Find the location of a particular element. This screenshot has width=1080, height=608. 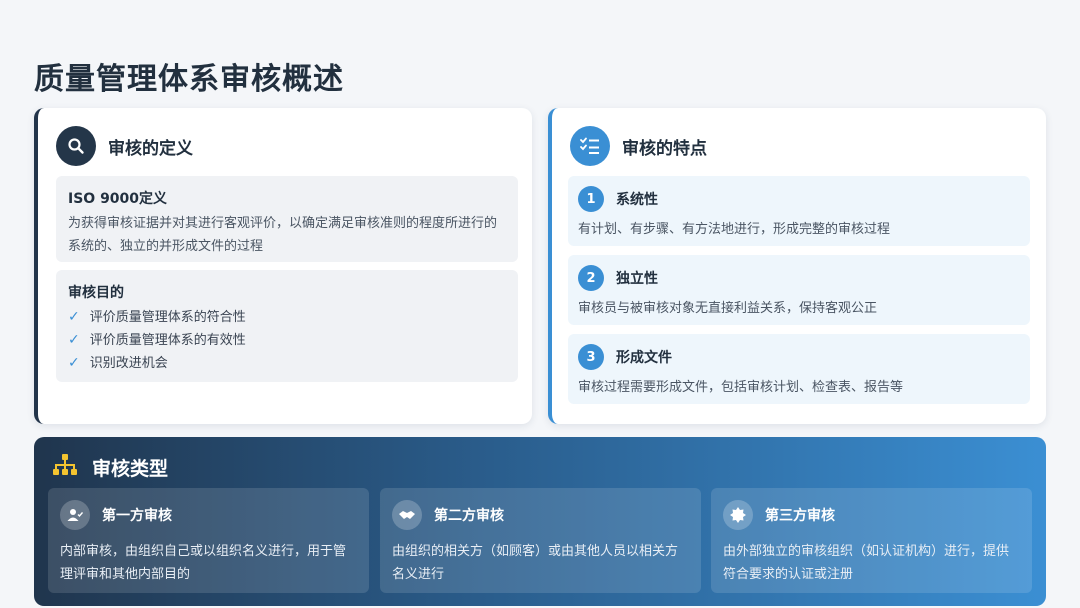

feature-number-badge: 1 is located at coordinates (591, 199).